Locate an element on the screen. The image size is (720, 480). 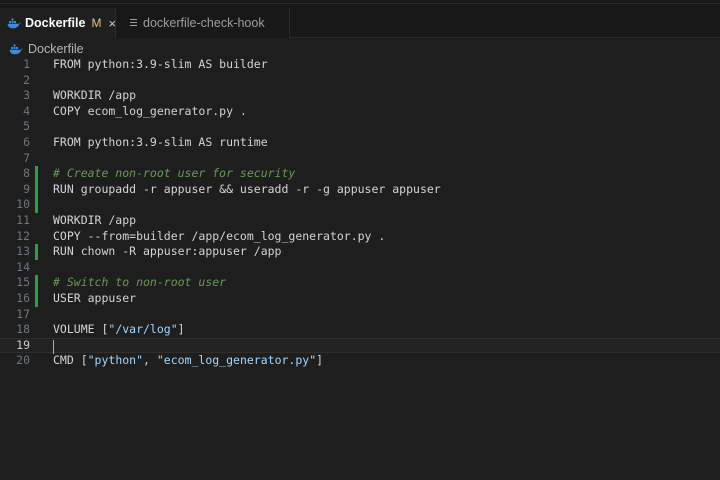
code-text: CMD ["python", "ecom_log_generator.py"] is located at coordinates (188, 361).